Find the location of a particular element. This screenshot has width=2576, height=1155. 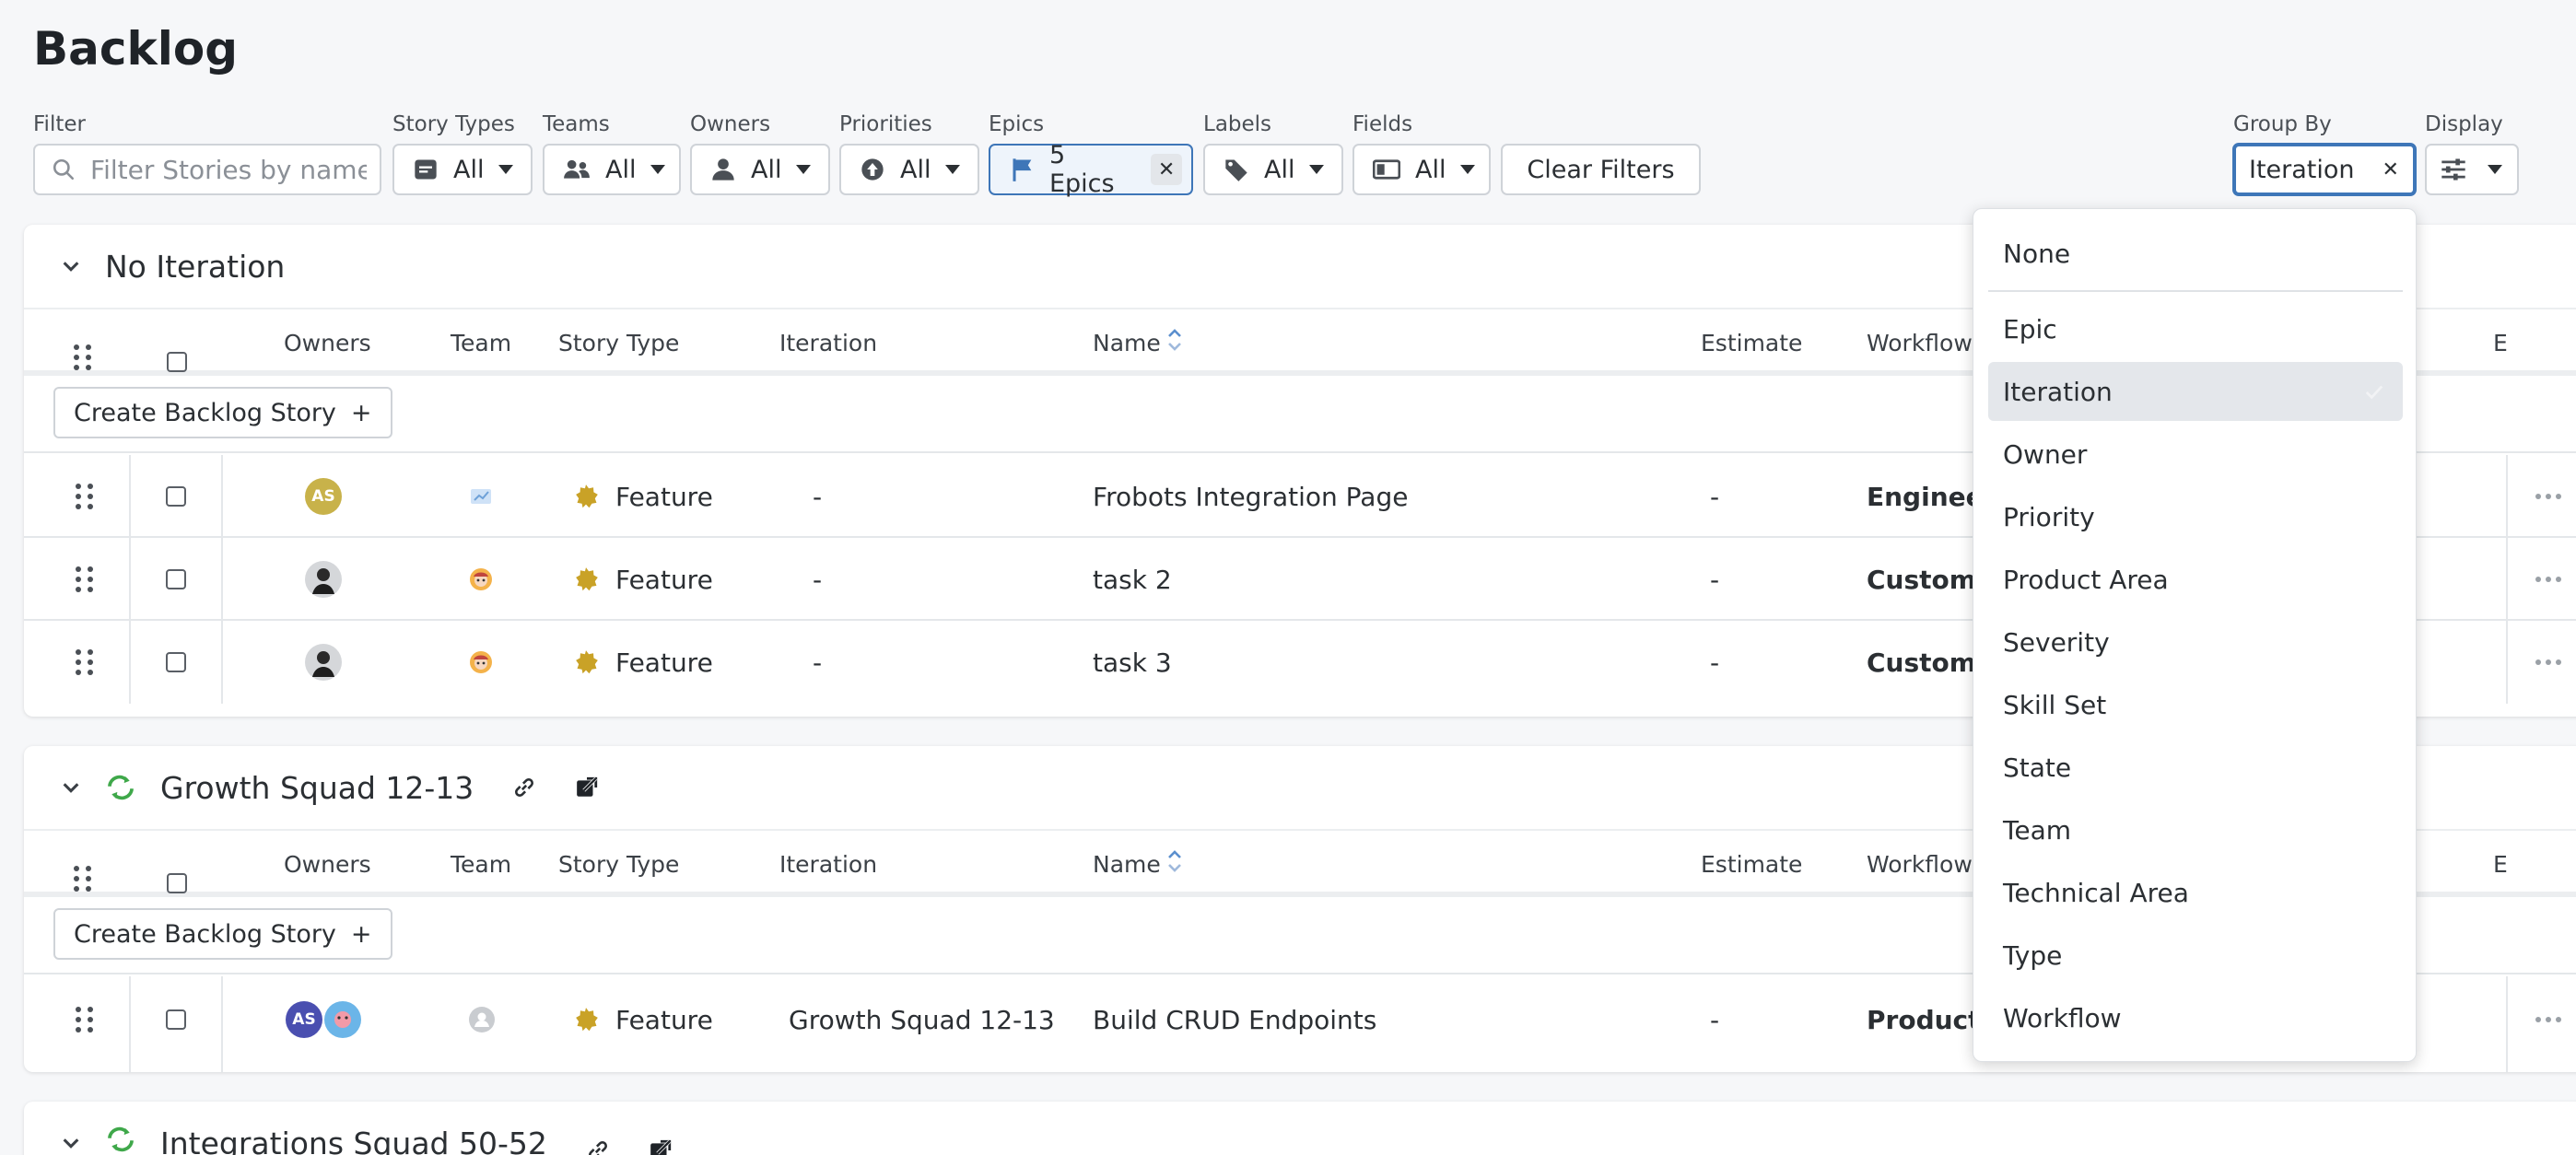

menu-item-technical-area: Technical Area is located at coordinates (2195, 892).